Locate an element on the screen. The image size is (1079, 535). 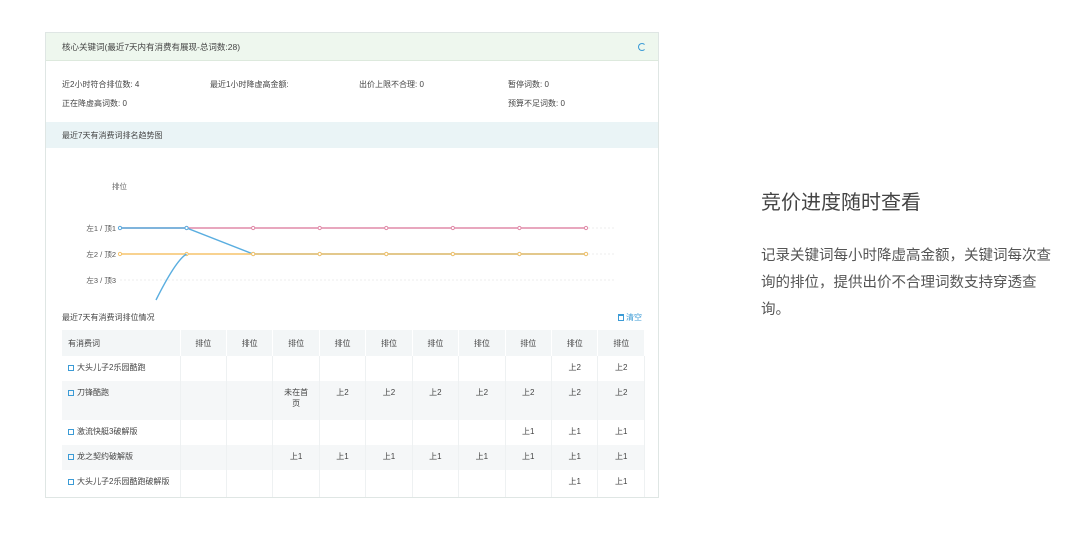
table-row: 龙之契约破解版 上1 上1 上1 上1 上1 上1 上1 上1 is located at coordinates (353, 457).